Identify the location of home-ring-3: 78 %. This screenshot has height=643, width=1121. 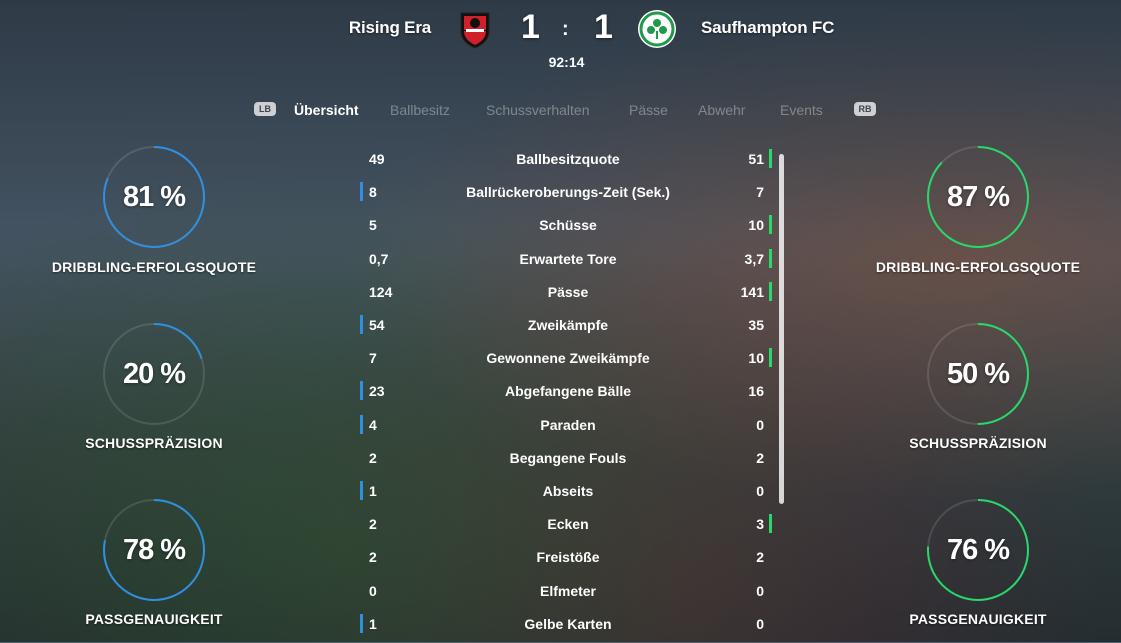
(154, 550).